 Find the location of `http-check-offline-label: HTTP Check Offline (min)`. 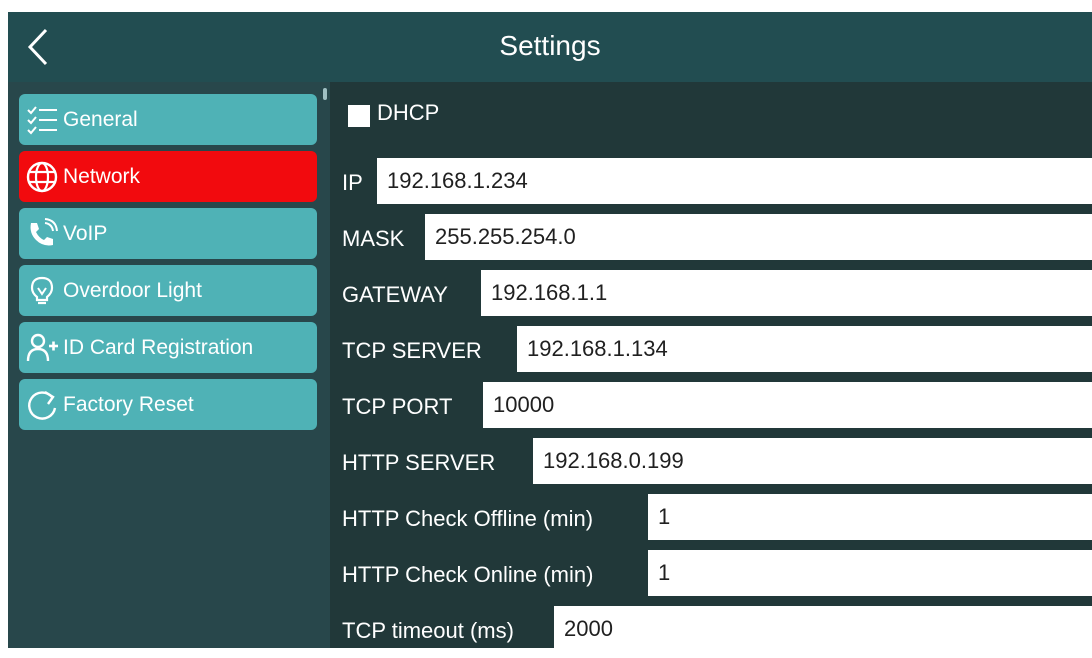

http-check-offline-label: HTTP Check Offline (min) is located at coordinates (468, 518).